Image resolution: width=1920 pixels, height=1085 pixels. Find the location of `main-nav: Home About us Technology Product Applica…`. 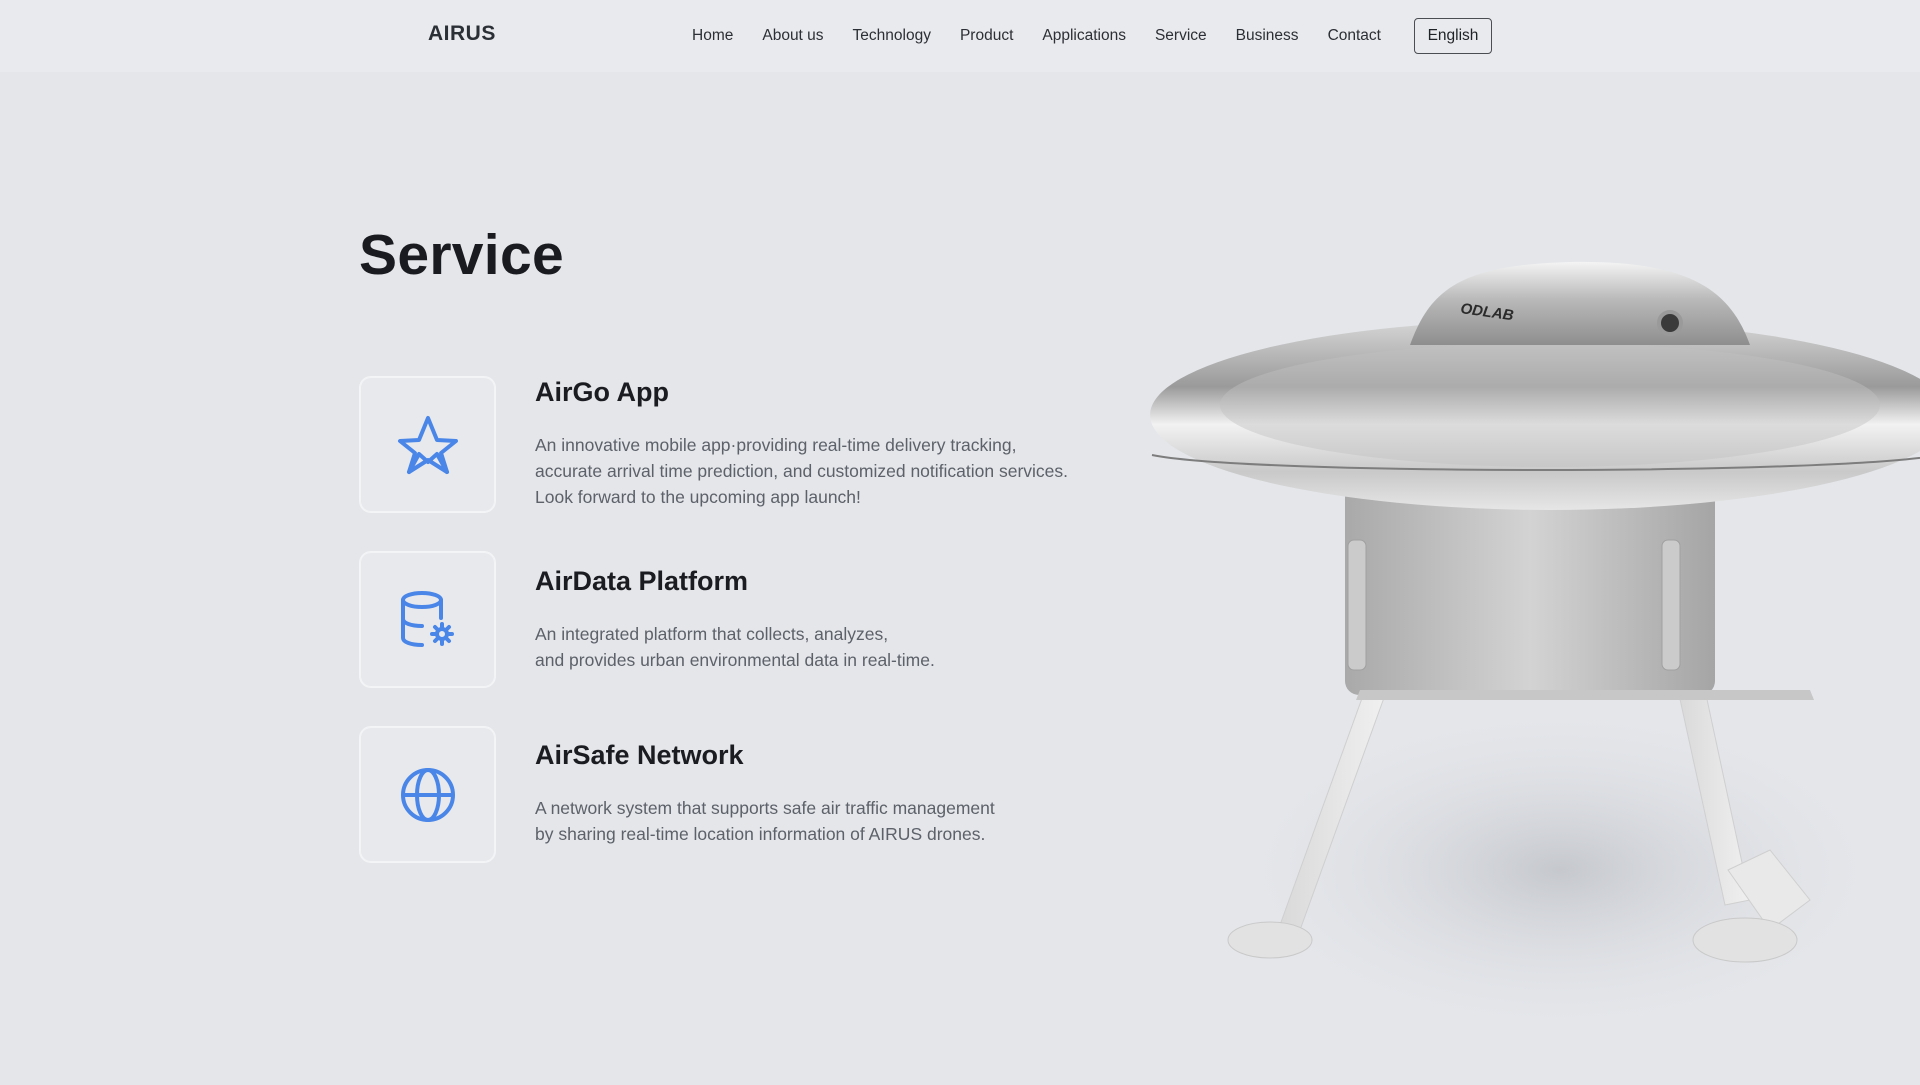

main-nav: Home About us Technology Product Applica… is located at coordinates (1051, 36).